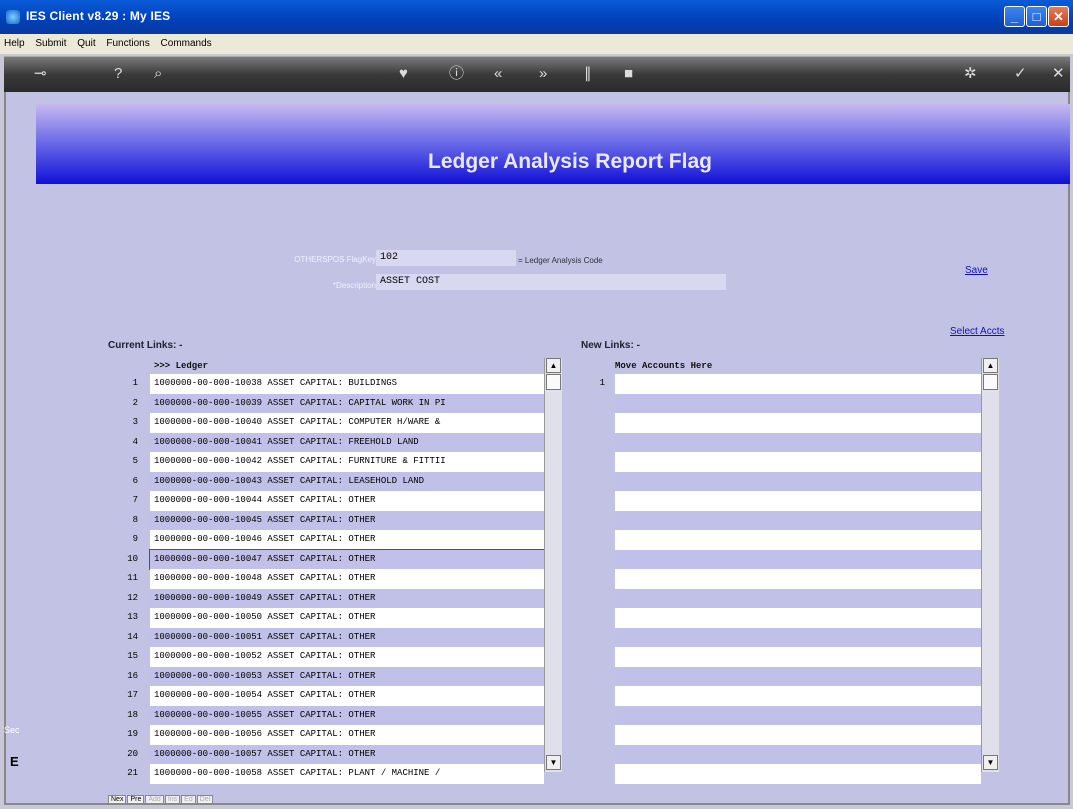 The width and height of the screenshot is (1073, 809). What do you see at coordinates (976, 270) in the screenshot?
I see `save-link: Save` at bounding box center [976, 270].